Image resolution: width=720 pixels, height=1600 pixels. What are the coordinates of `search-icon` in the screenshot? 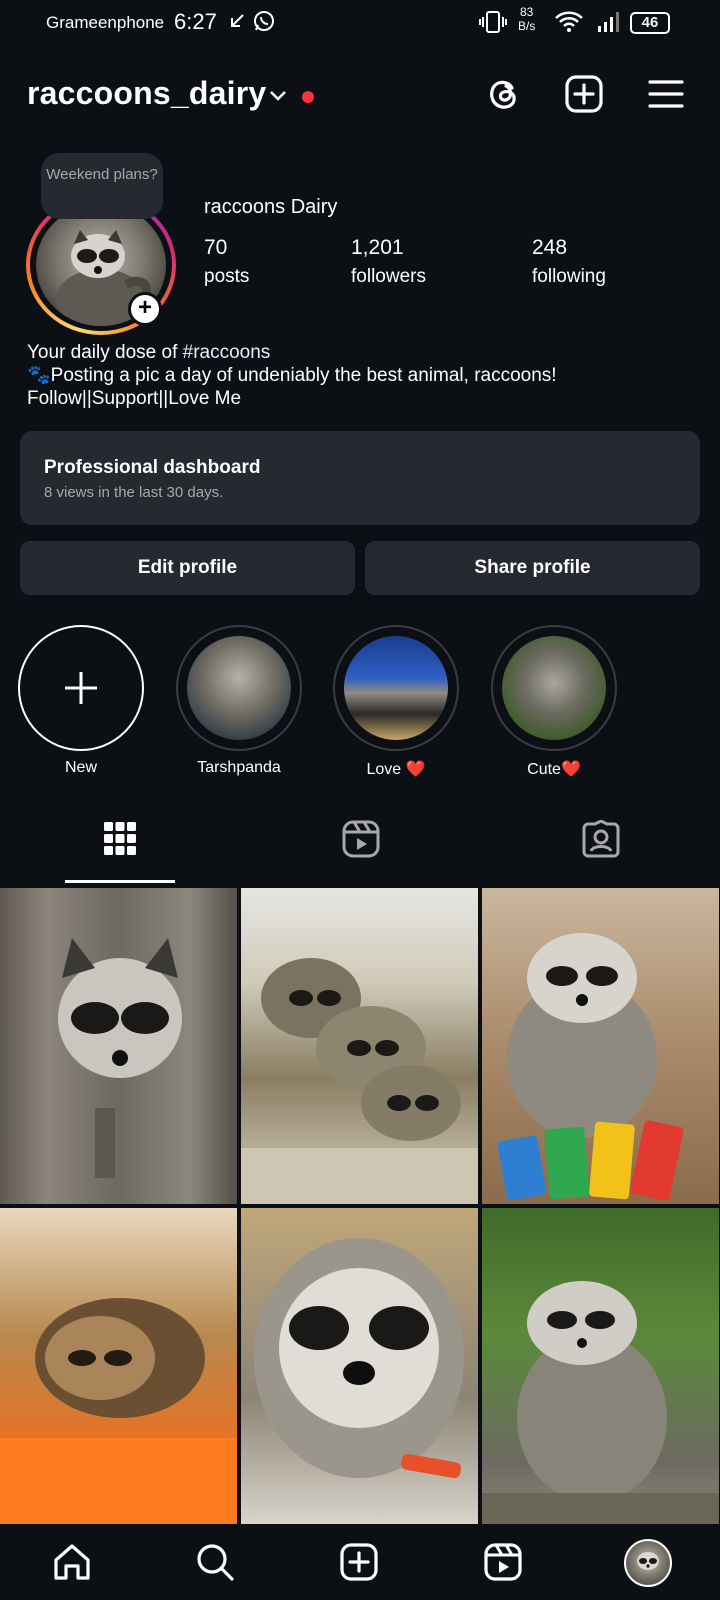 It's located at (215, 1562).